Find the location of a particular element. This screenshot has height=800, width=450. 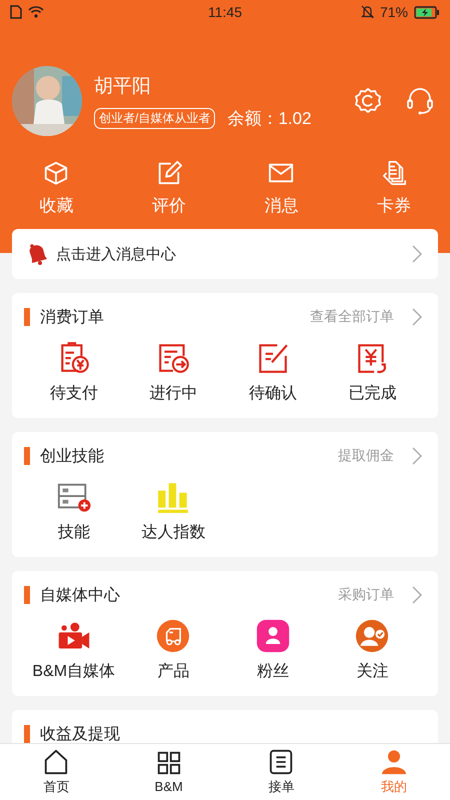

user-check-icon is located at coordinates (372, 636).